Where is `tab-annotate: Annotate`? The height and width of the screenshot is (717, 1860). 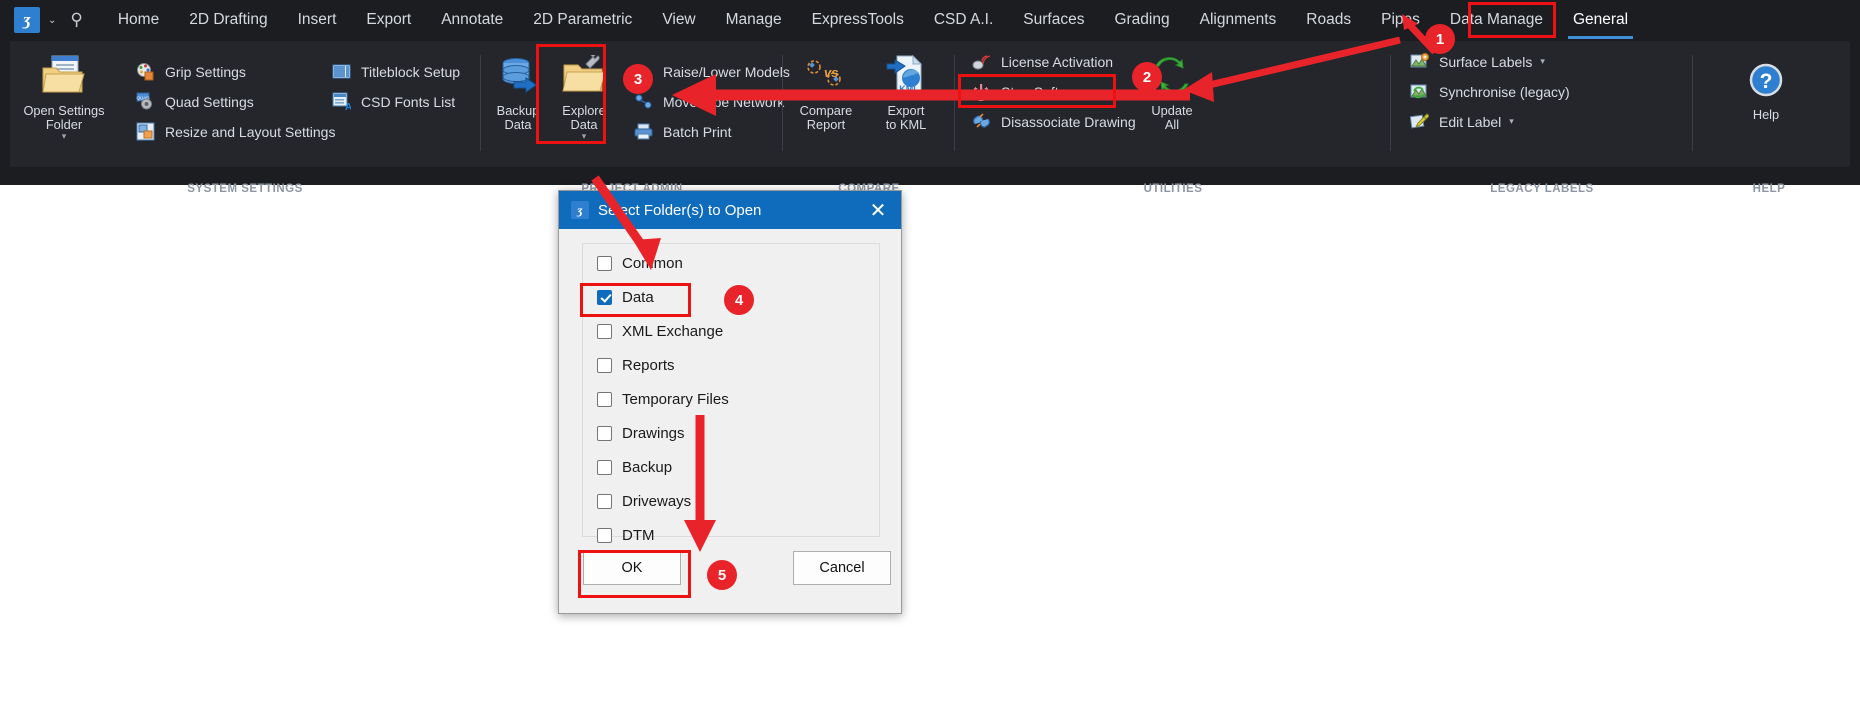 tab-annotate: Annotate is located at coordinates (472, 20).